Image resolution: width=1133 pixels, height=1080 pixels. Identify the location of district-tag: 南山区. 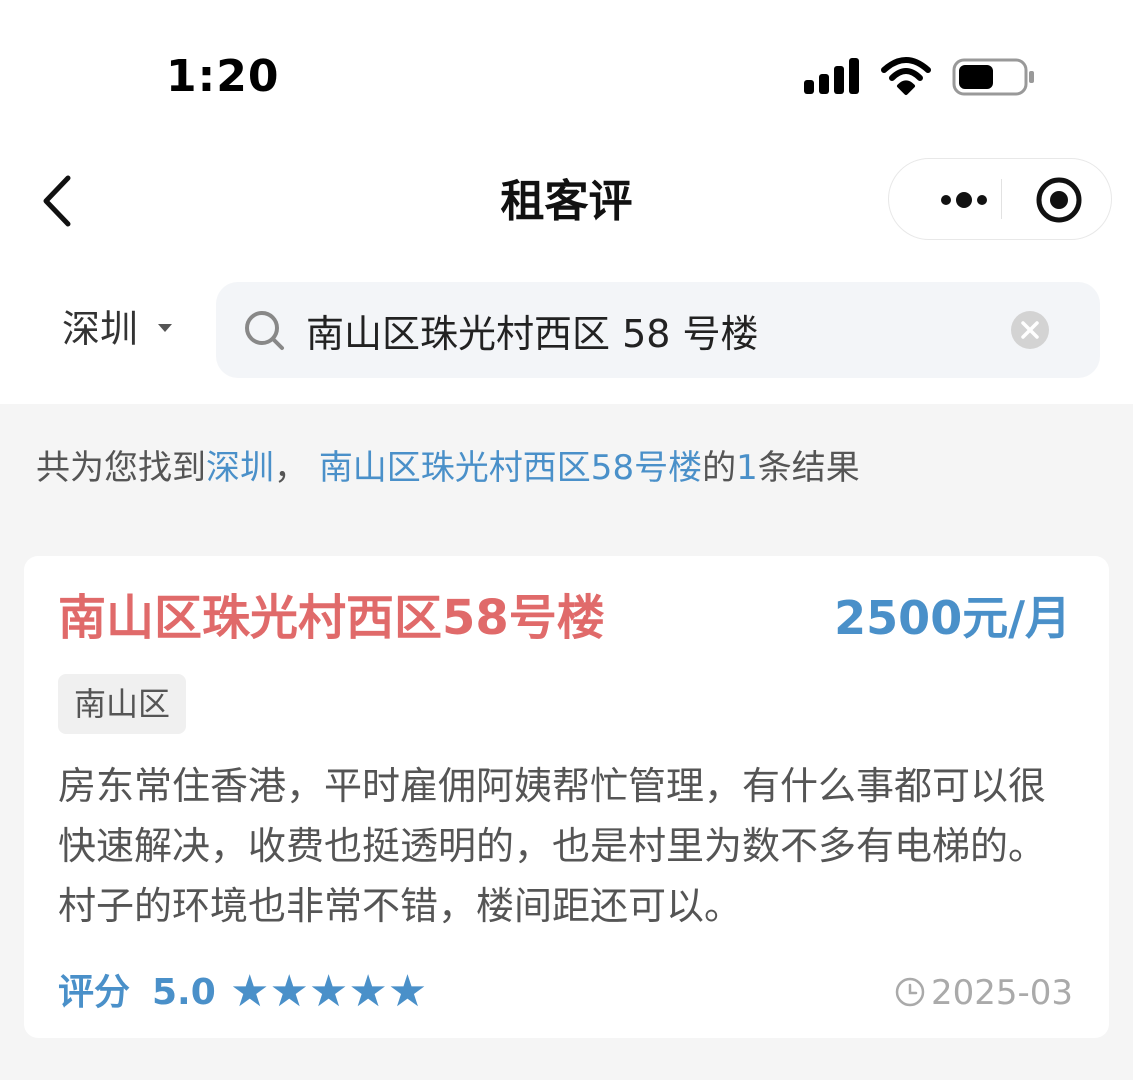
(122, 704).